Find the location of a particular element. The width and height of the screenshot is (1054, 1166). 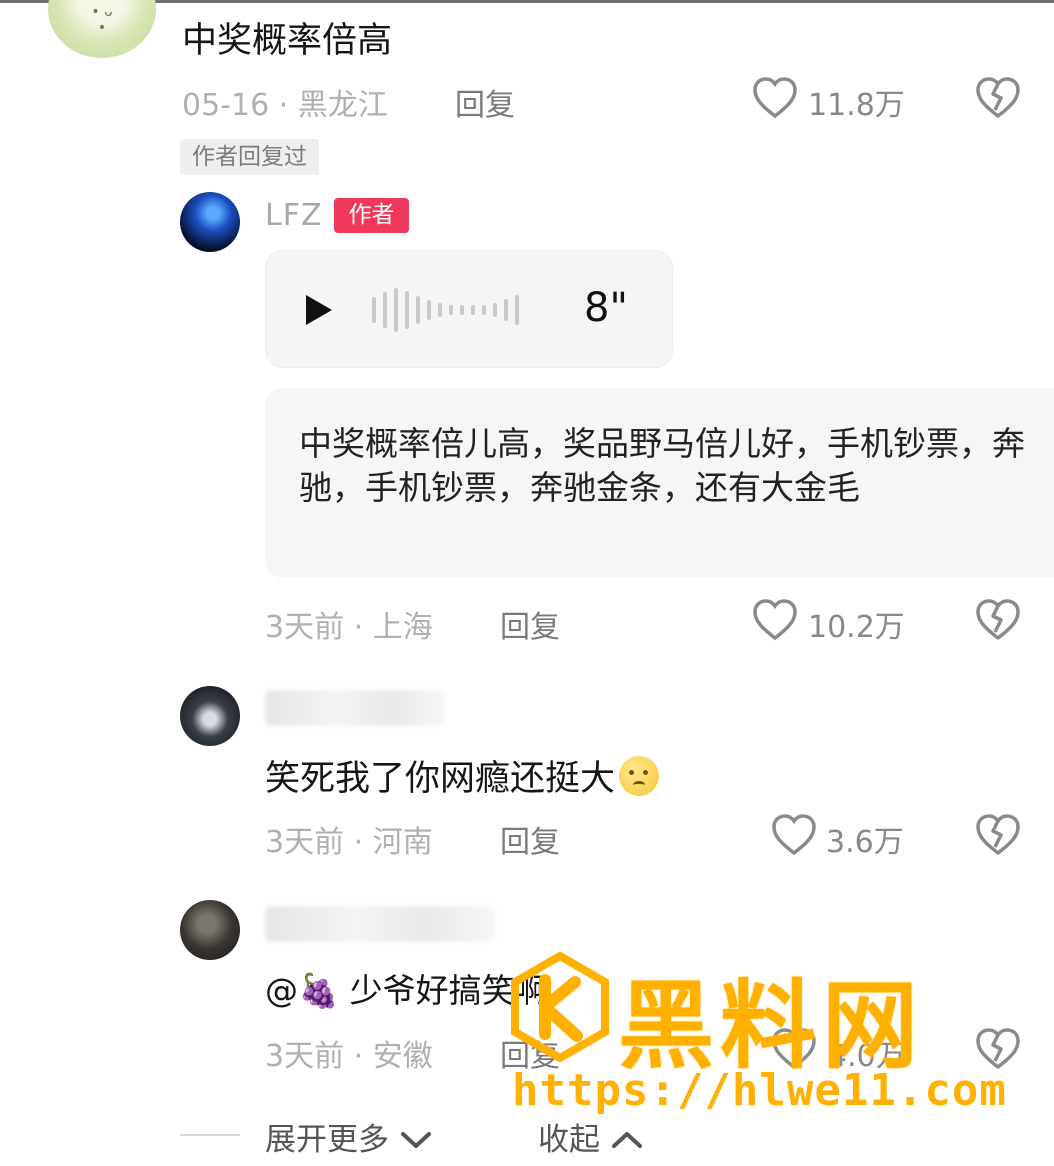

chevron-down-icon is located at coordinates (415, 1140).